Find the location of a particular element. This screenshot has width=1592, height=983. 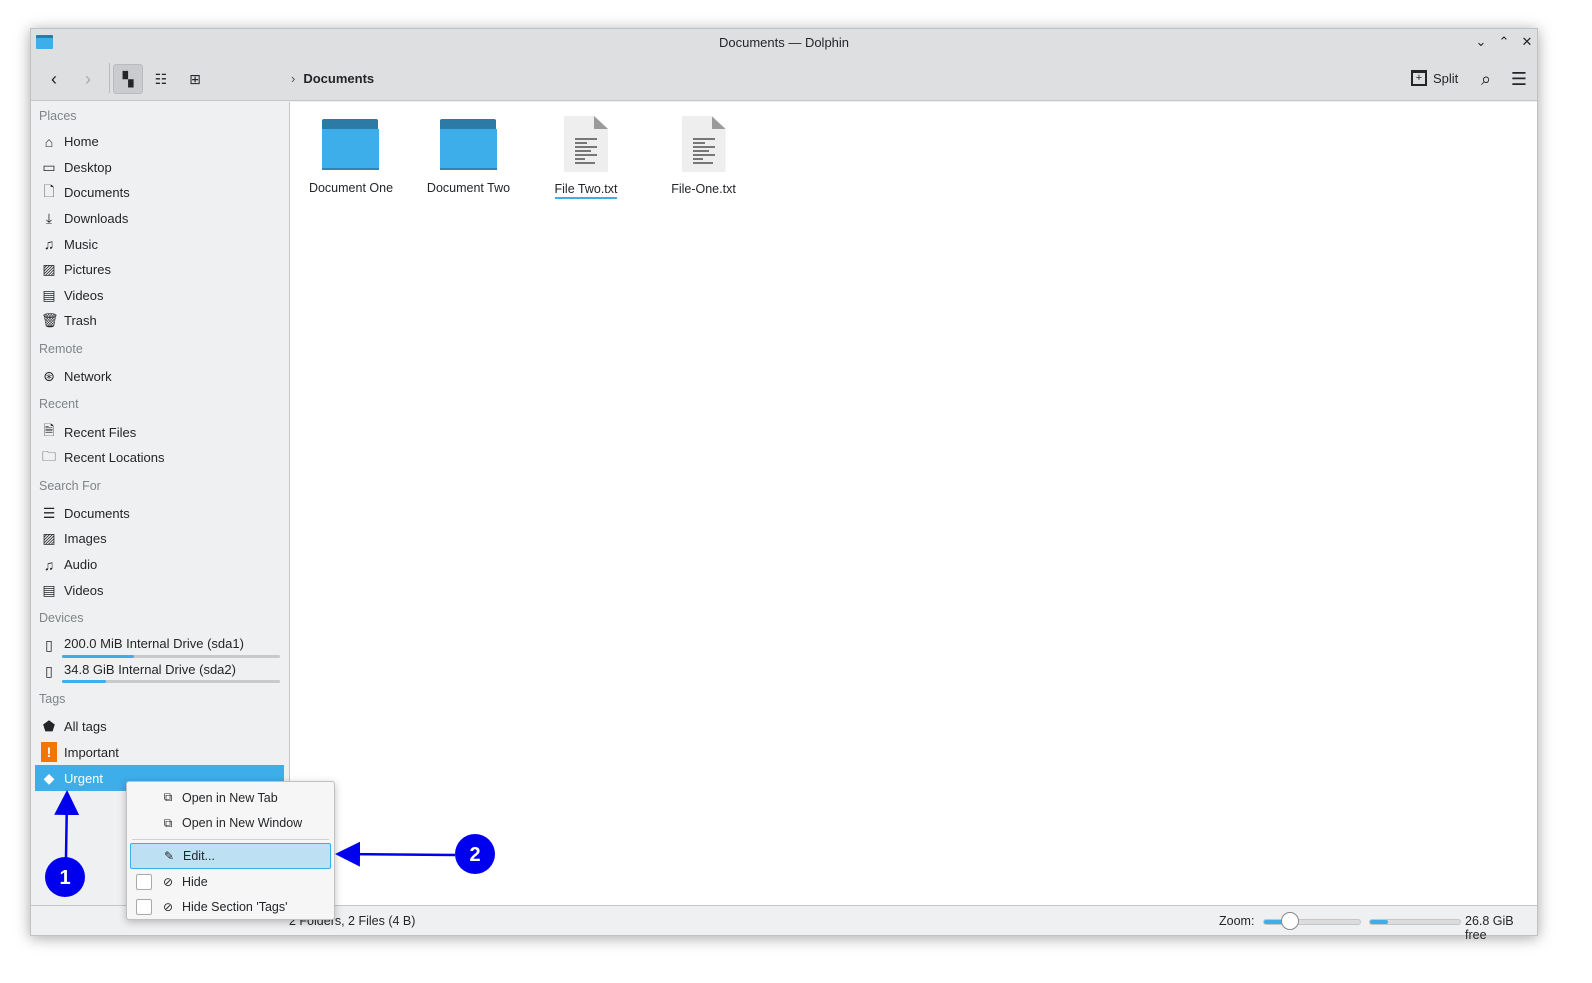

sidebar-item-network: ⊛ Network is located at coordinates (159, 377).